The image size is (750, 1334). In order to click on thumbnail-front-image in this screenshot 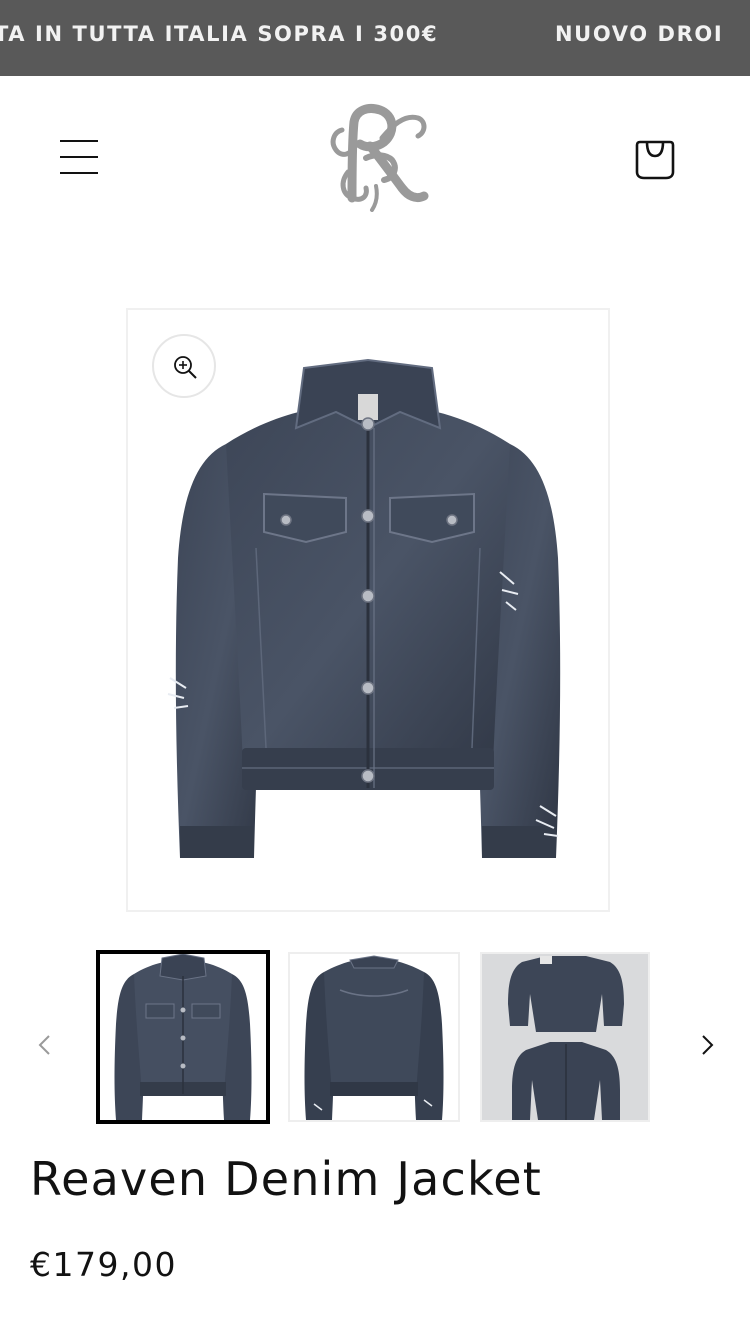, I will do `click(183, 1037)`.